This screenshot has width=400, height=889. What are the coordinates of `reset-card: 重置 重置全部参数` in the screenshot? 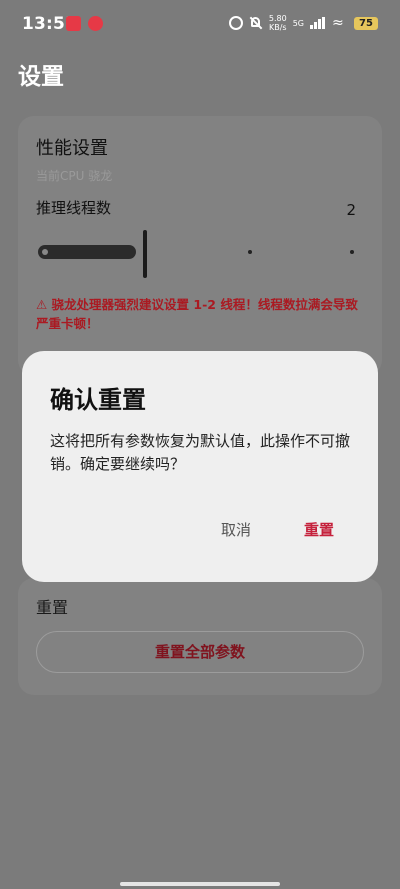 It's located at (200, 636).